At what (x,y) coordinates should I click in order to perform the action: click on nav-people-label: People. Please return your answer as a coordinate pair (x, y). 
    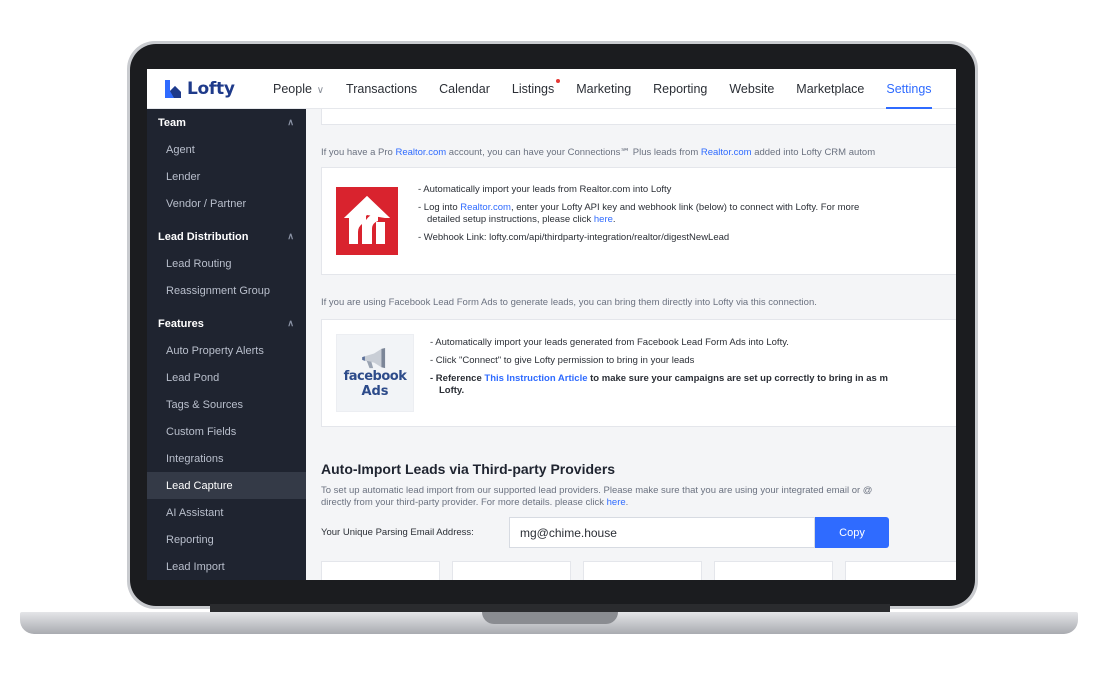
    Looking at the image, I should click on (292, 88).